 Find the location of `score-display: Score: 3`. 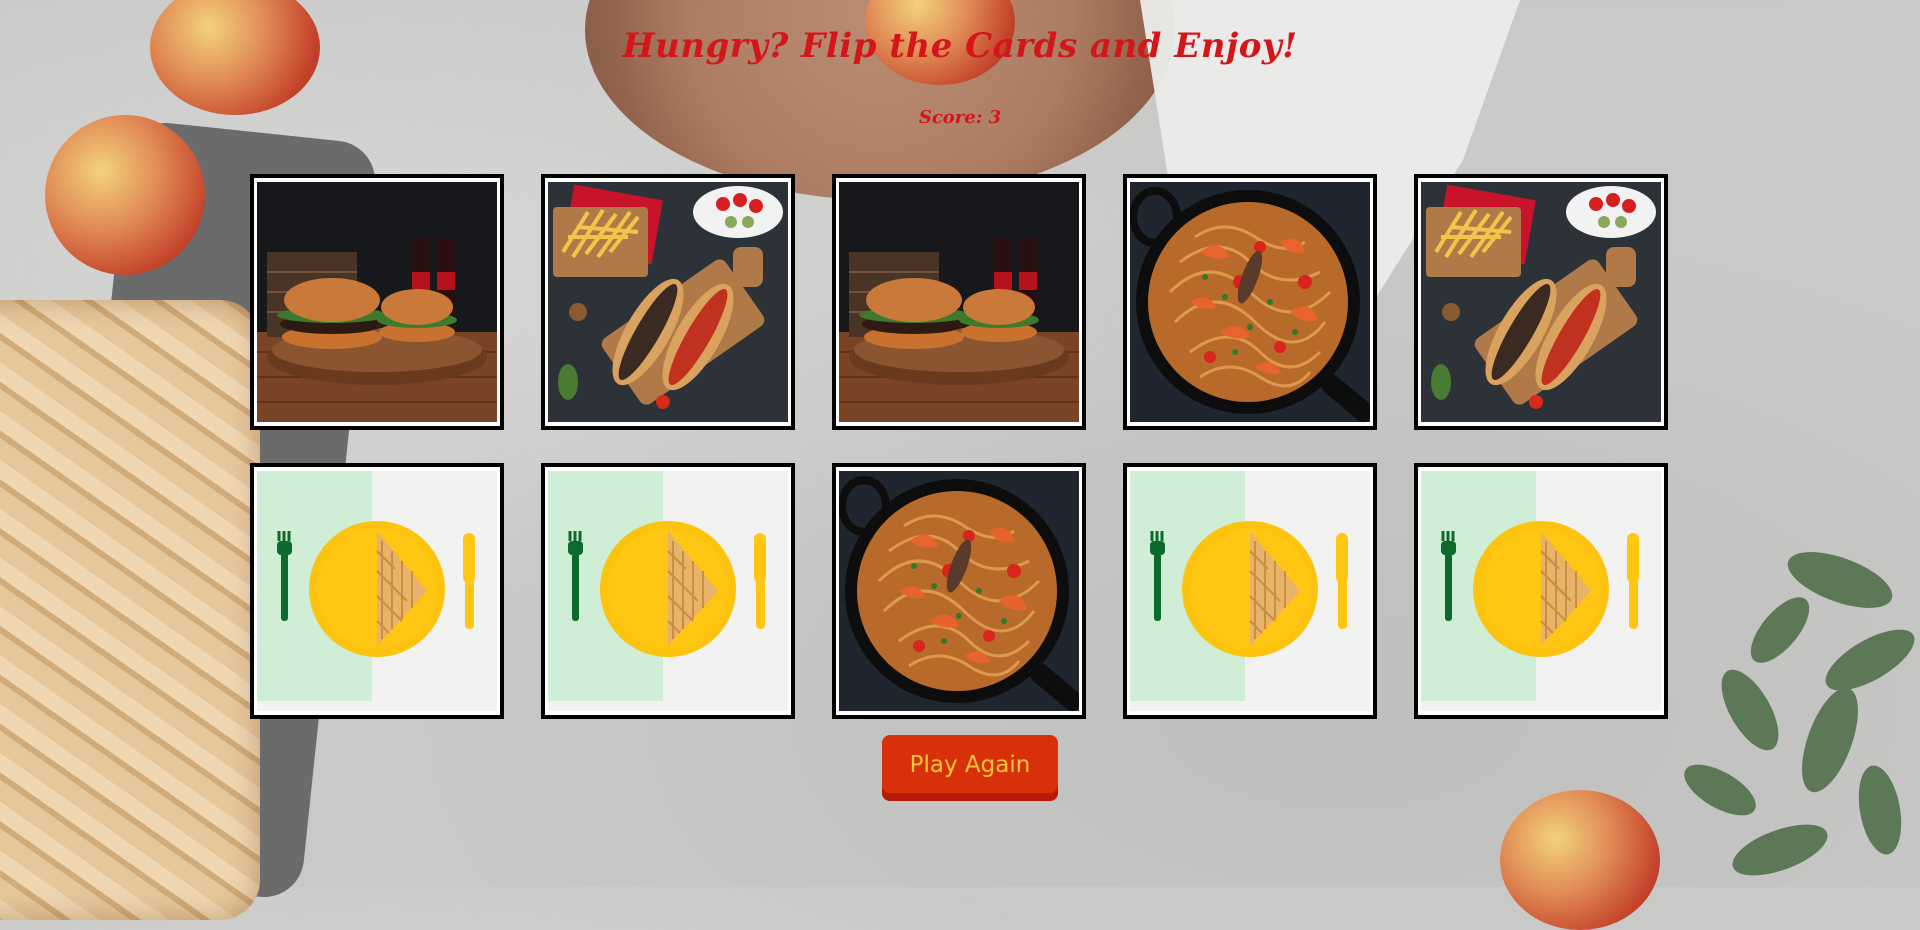

score-display: Score: 3 is located at coordinates (960, 117).